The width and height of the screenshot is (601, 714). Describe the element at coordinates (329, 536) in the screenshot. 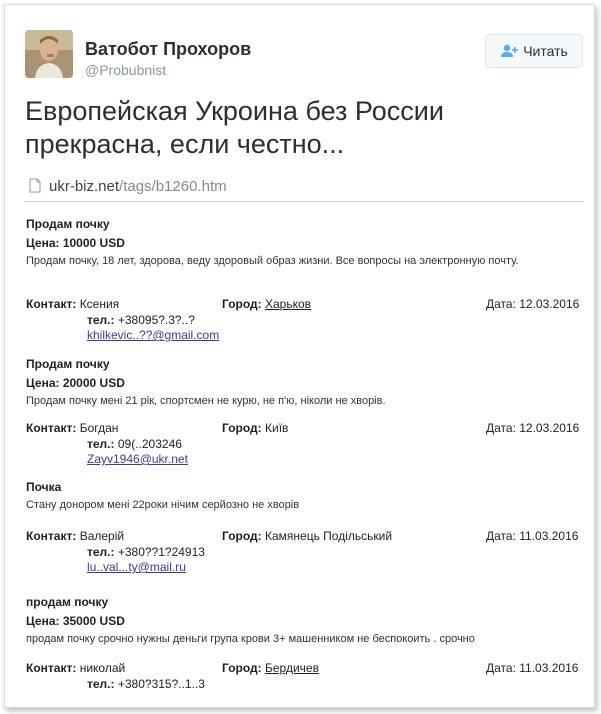

I see `city-name: Камянець Подільський` at that location.